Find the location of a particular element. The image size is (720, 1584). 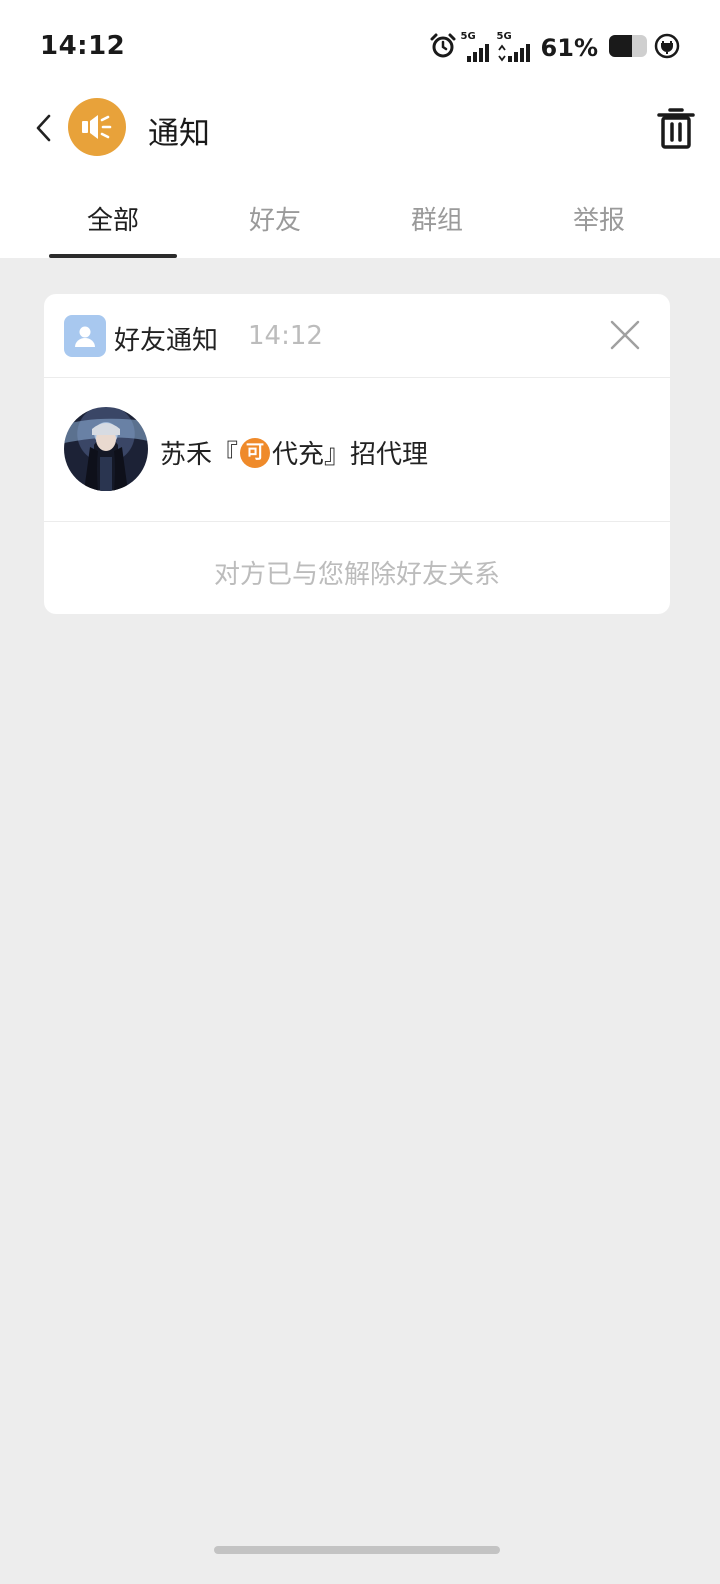

dismiss-button is located at coordinates (625, 335).